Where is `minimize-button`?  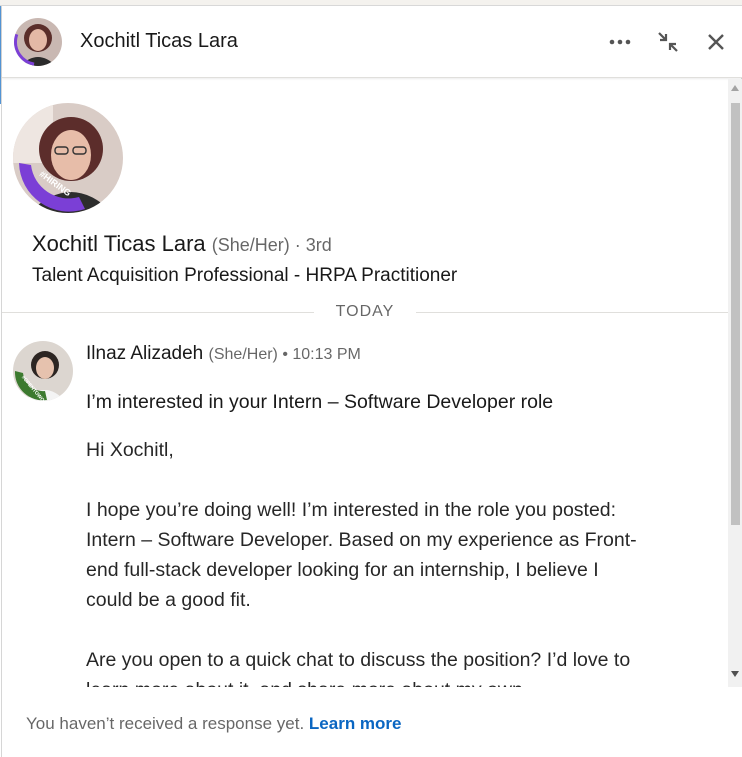
minimize-button is located at coordinates (668, 42).